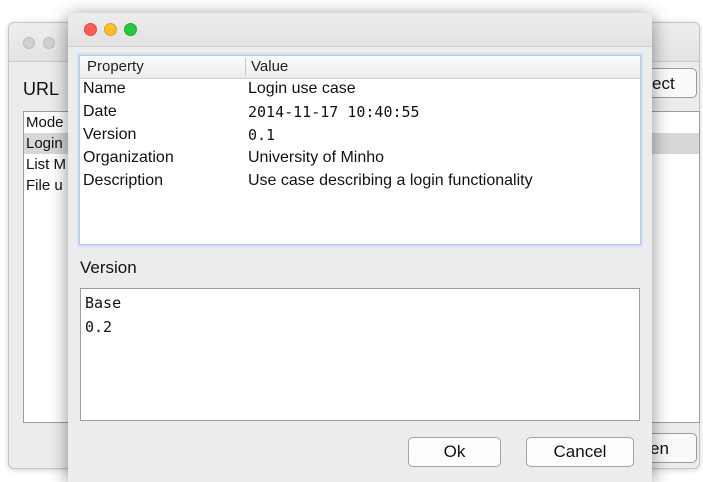 The height and width of the screenshot is (482, 703). Describe the element at coordinates (362, 327) in the screenshot. I see `list-item: 0.2` at that location.